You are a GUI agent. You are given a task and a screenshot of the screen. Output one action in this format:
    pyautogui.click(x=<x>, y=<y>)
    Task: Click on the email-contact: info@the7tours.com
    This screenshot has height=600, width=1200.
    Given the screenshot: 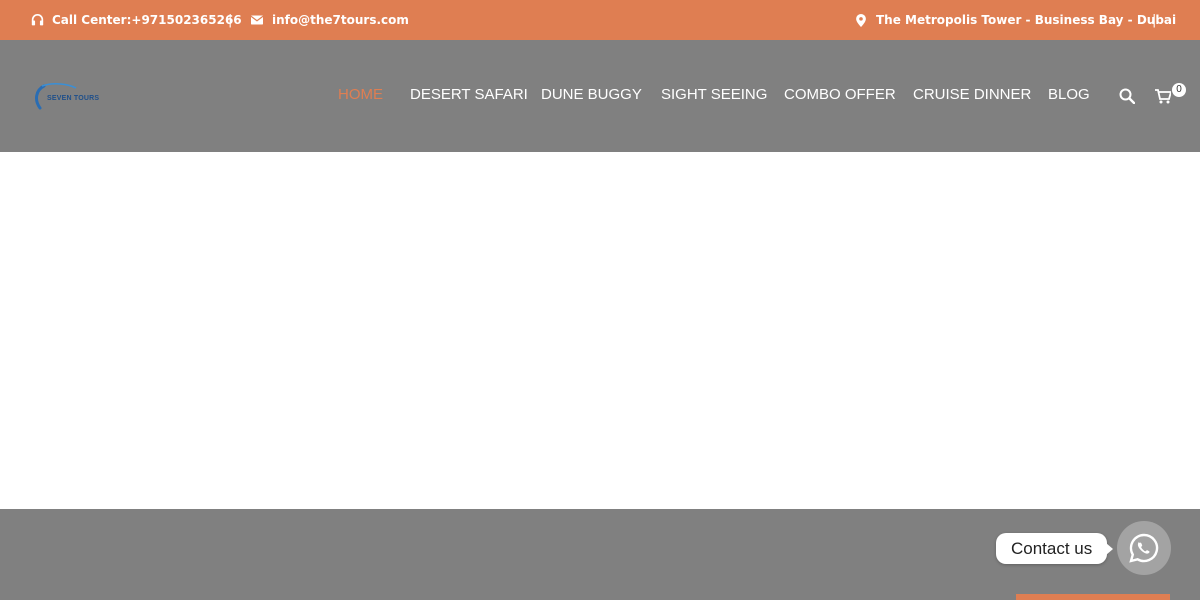 What is the action you would take?
    pyautogui.click(x=329, y=20)
    